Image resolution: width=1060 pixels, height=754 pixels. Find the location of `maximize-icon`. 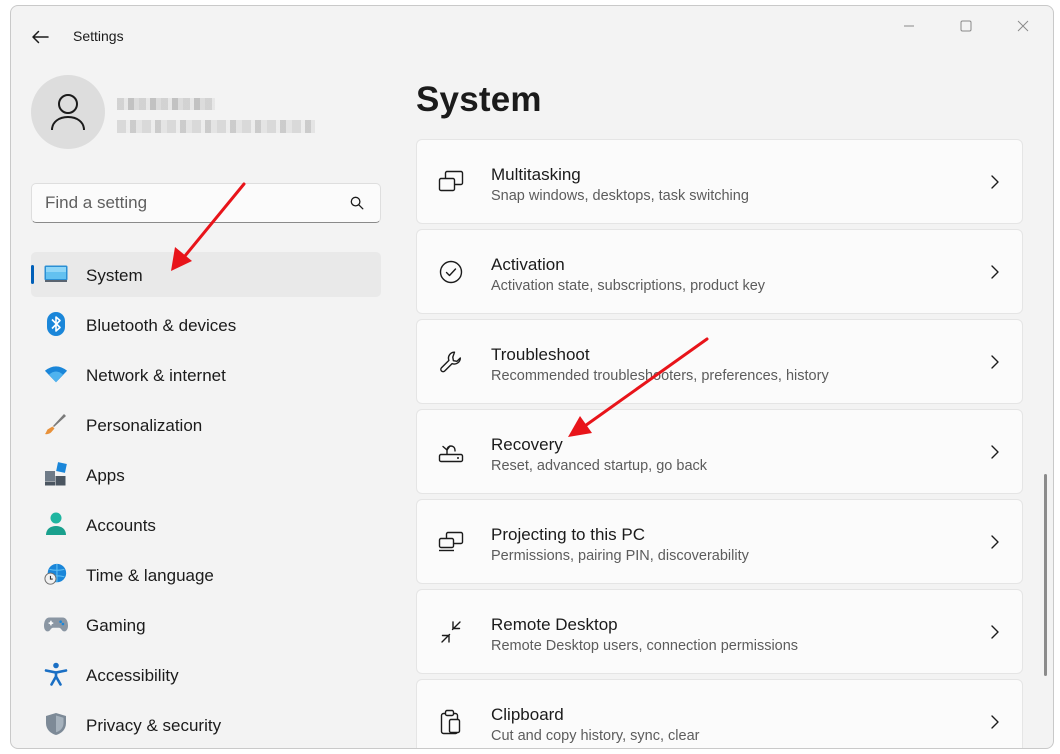

maximize-icon is located at coordinates (966, 26).